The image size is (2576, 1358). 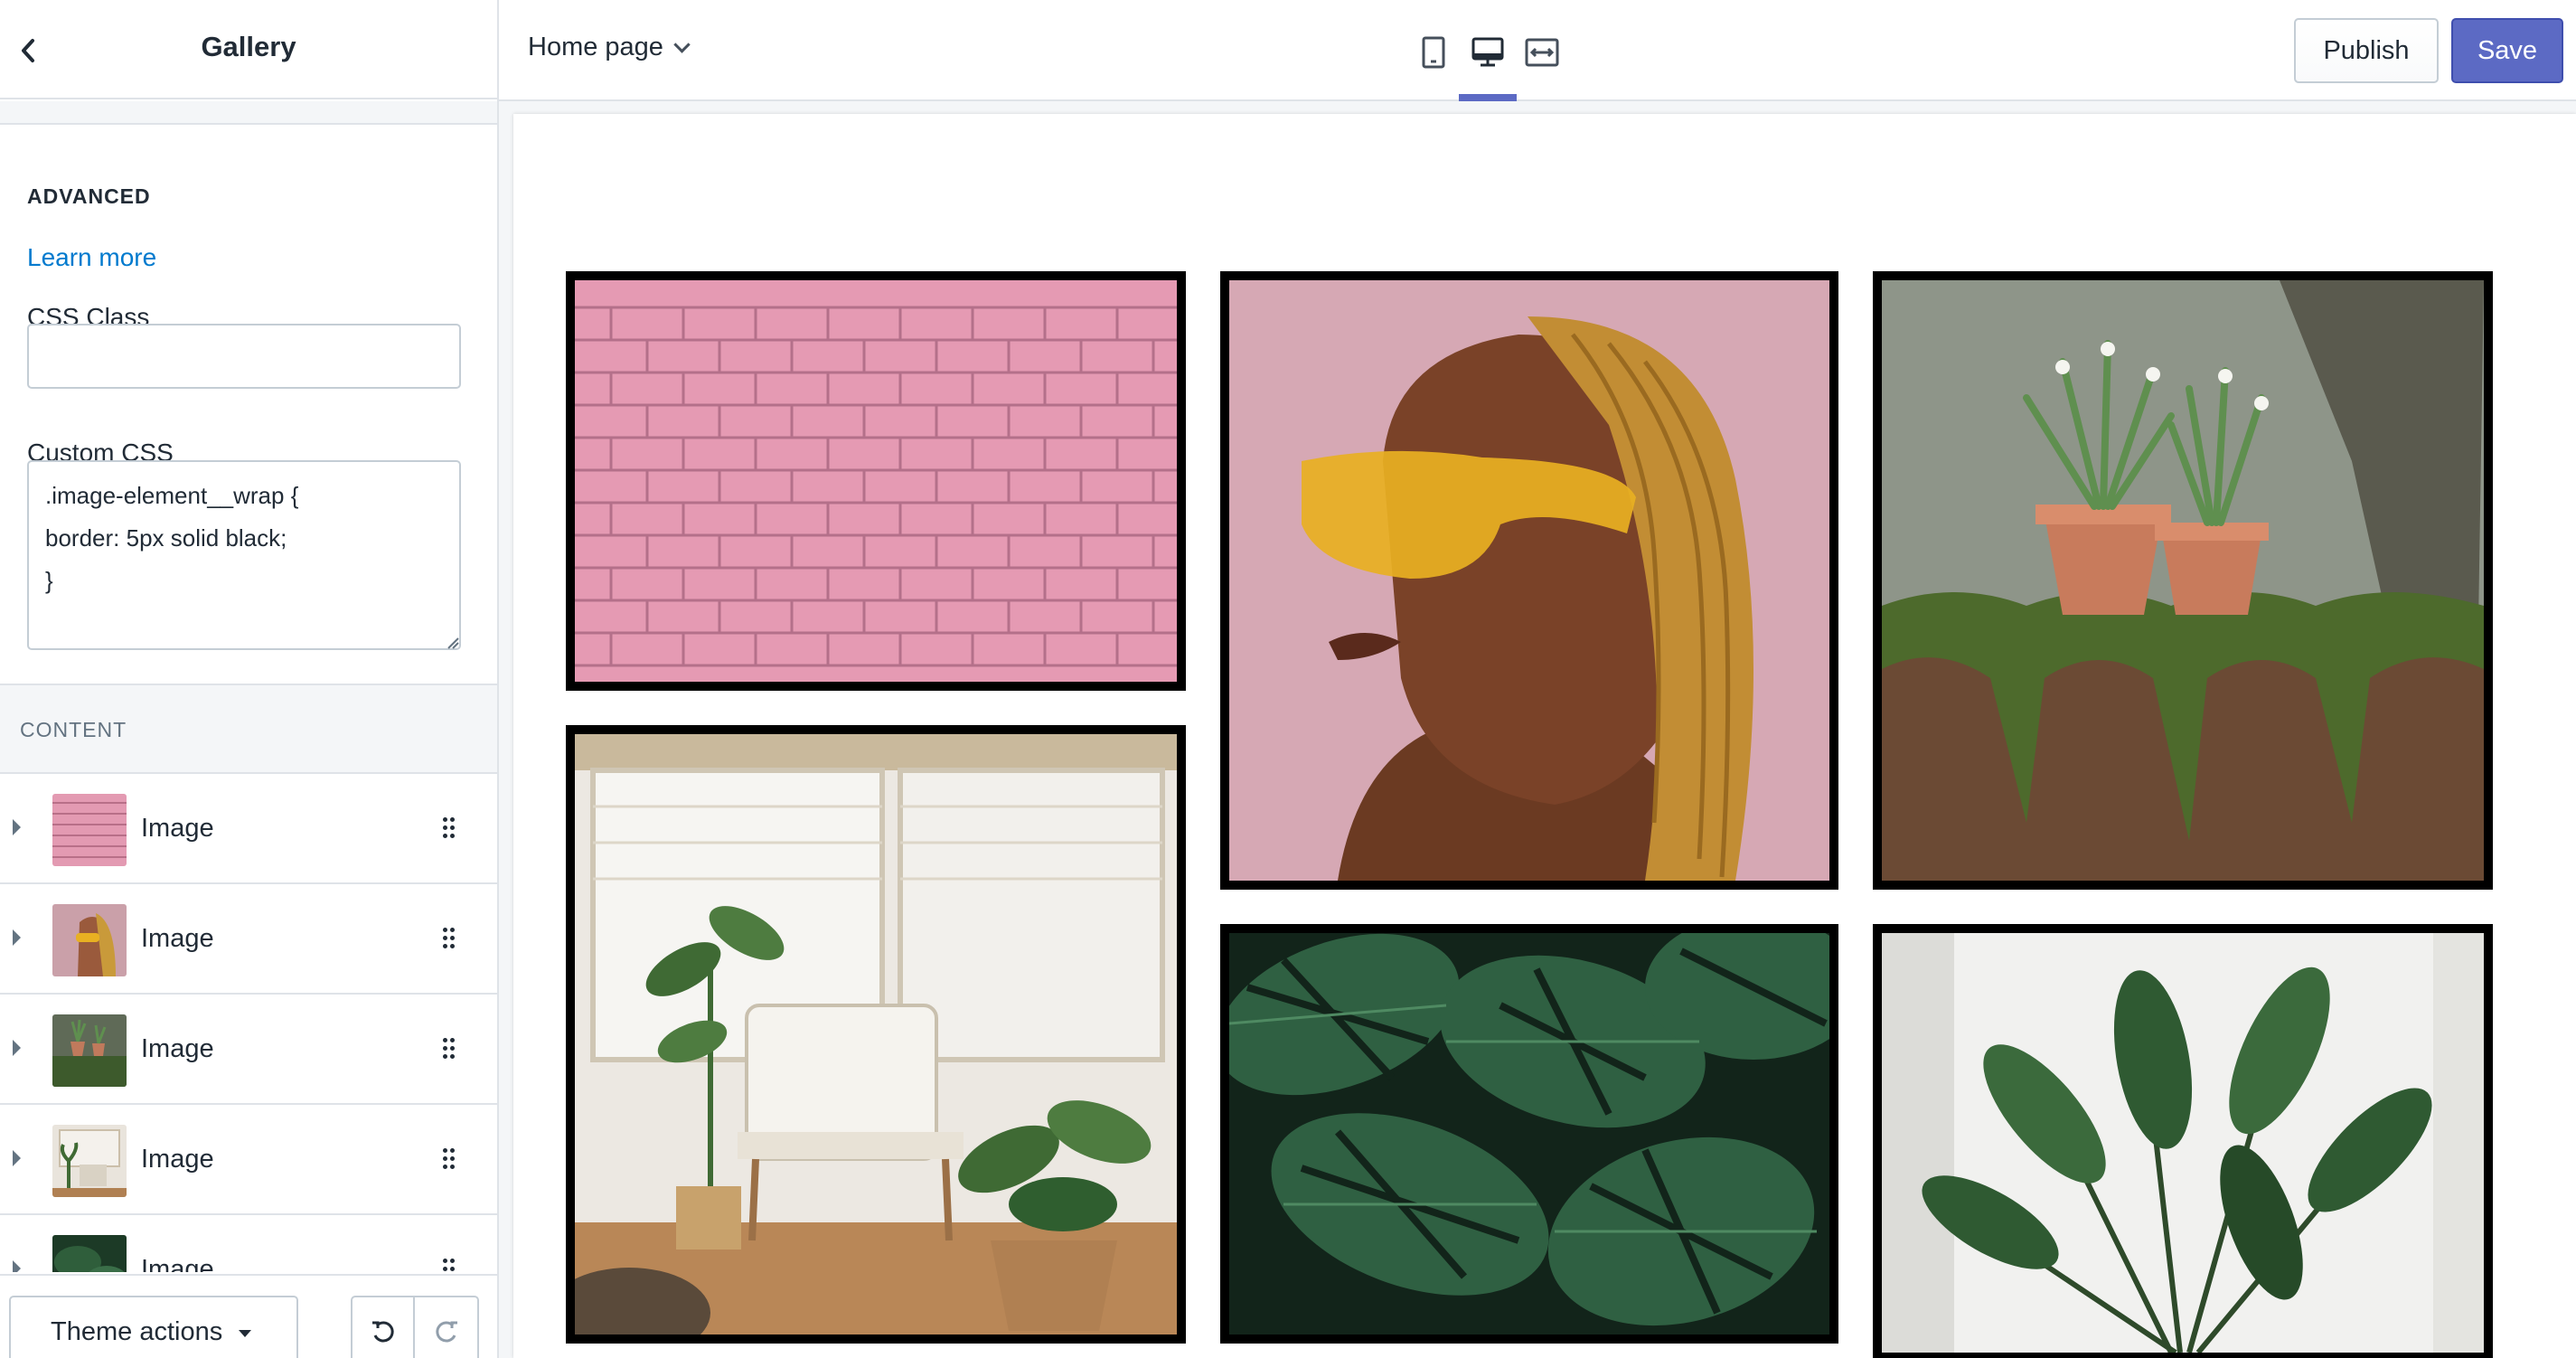 I want to click on gallery-image-room-chair, so click(x=876, y=1034).